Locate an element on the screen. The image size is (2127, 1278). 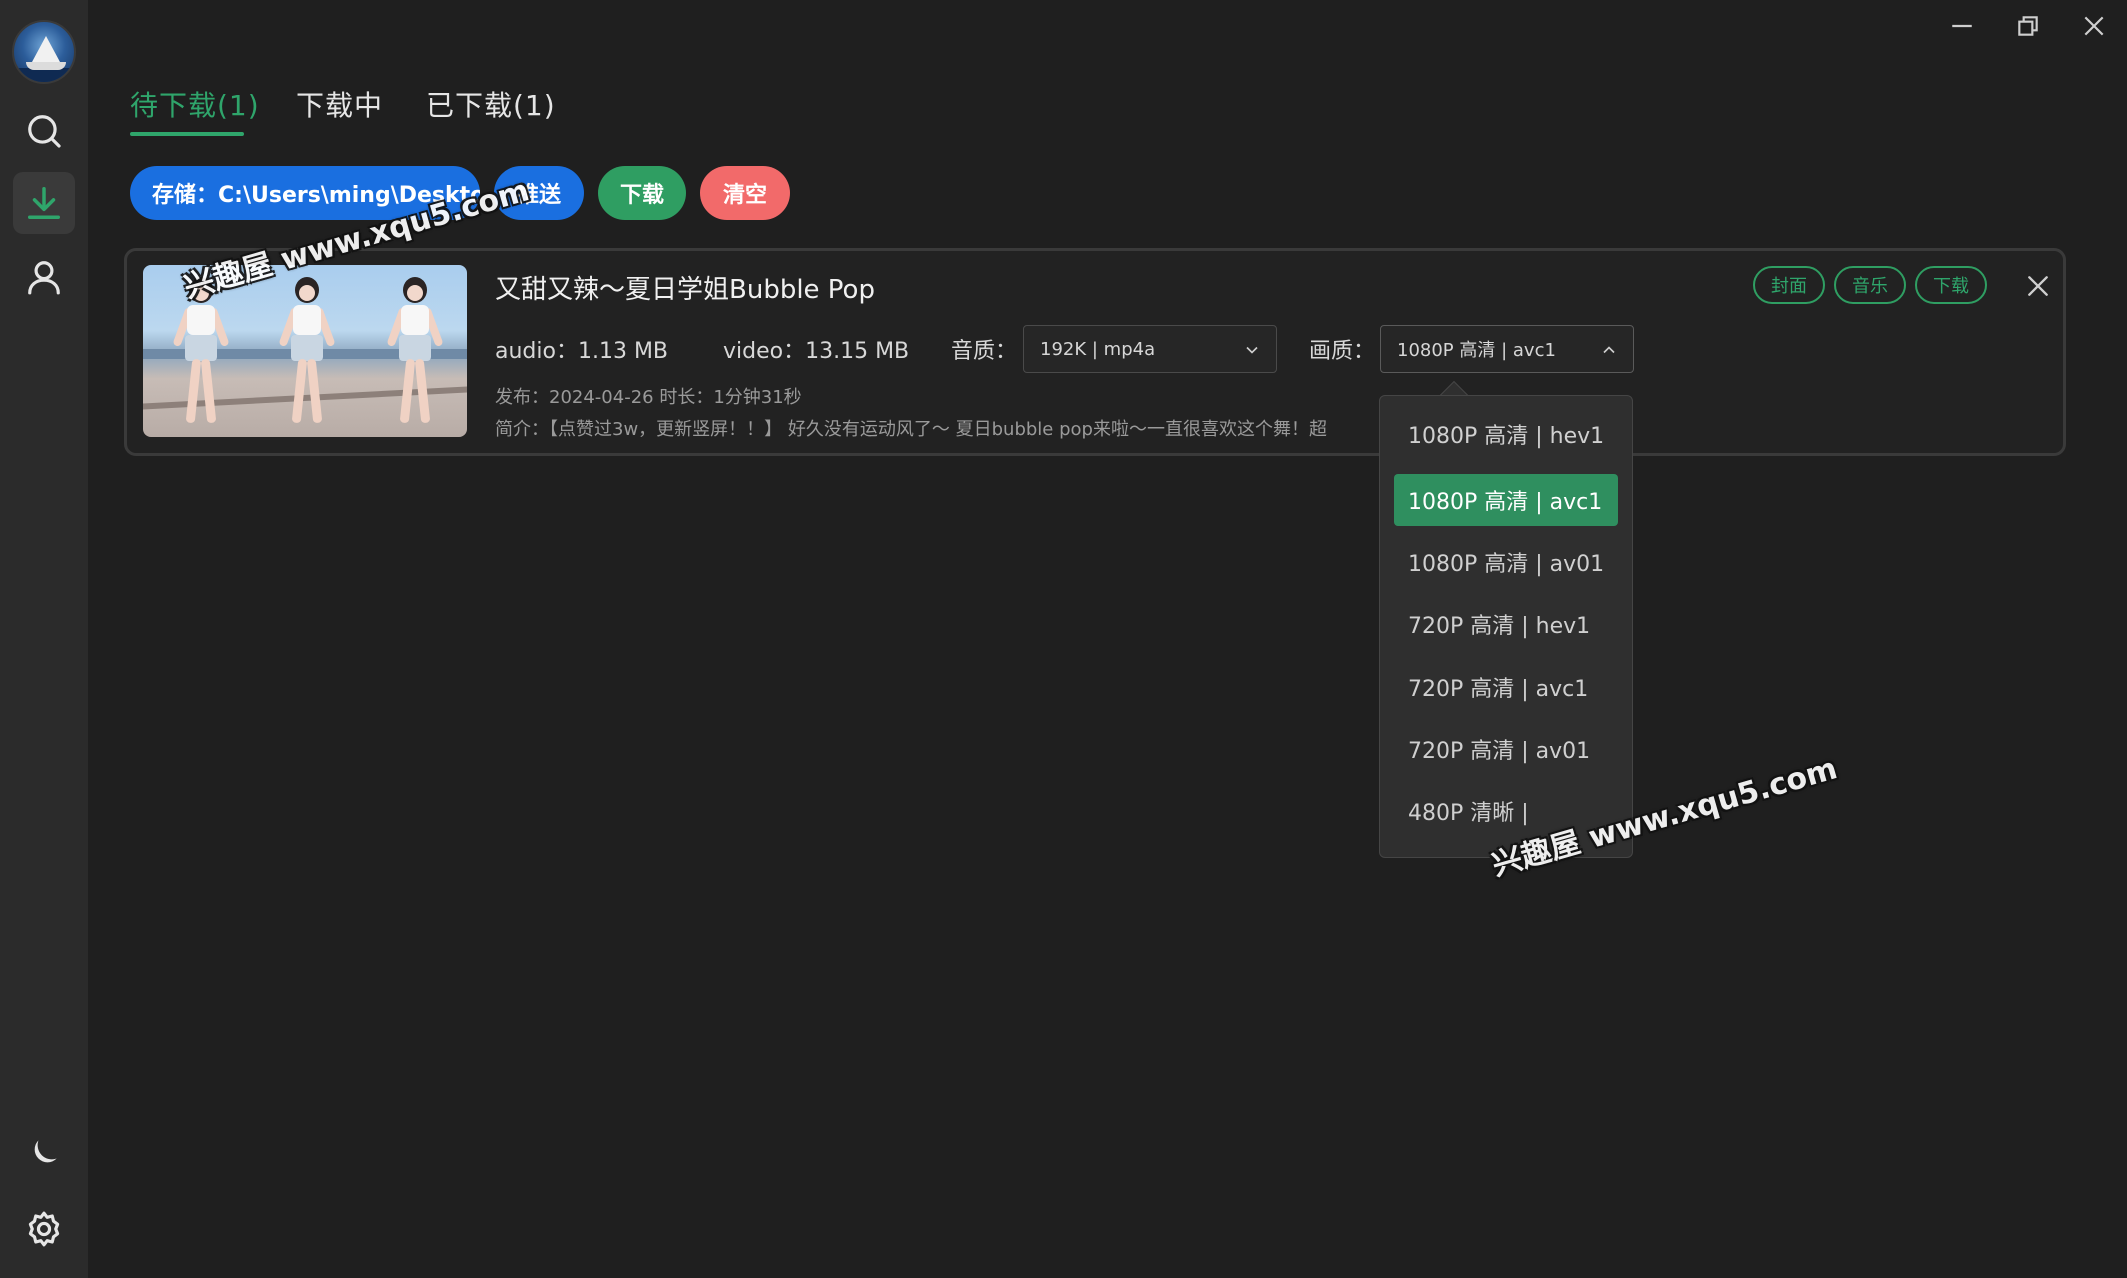
active-tab-indicator is located at coordinates (187, 134).